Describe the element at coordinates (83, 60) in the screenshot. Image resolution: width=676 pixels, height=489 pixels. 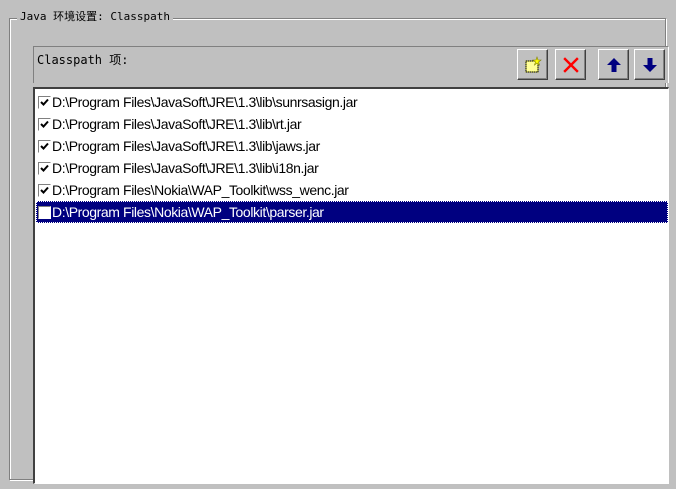
I see `classpath-items-label: Classpath 项:` at that location.